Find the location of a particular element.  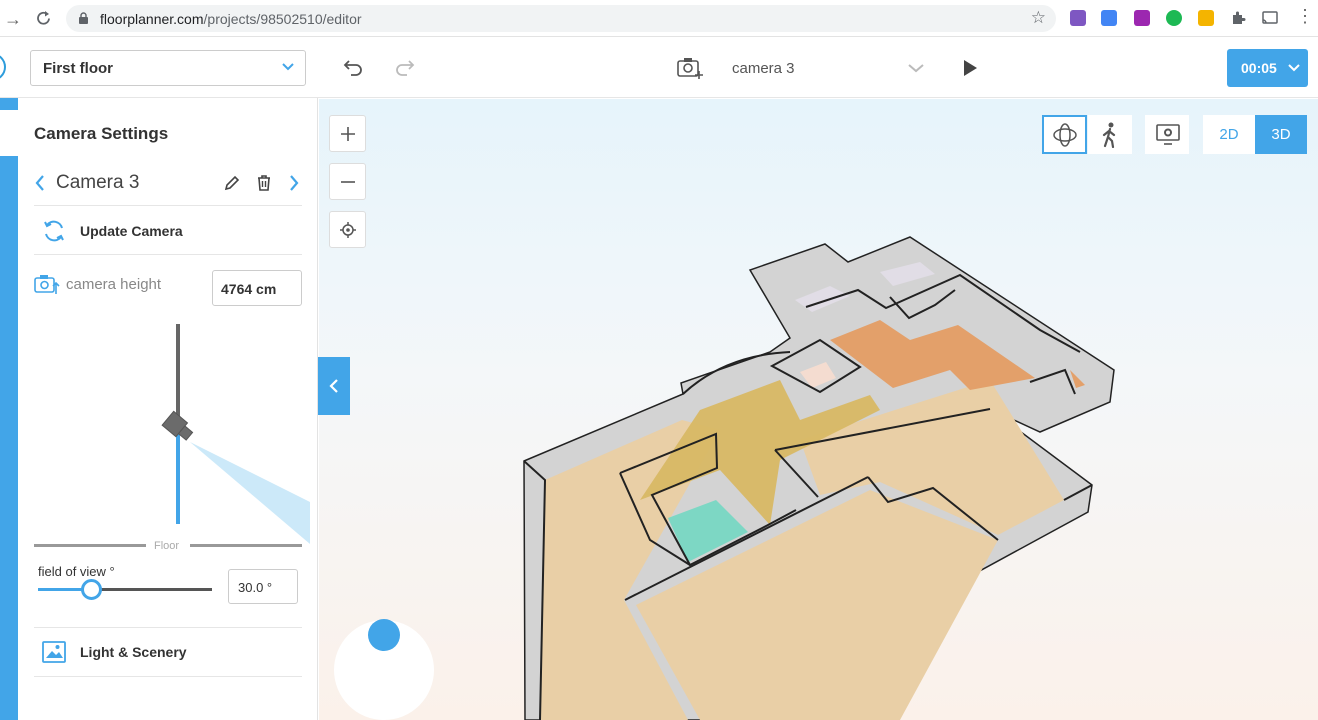

add-camera-icon is located at coordinates (690, 68).